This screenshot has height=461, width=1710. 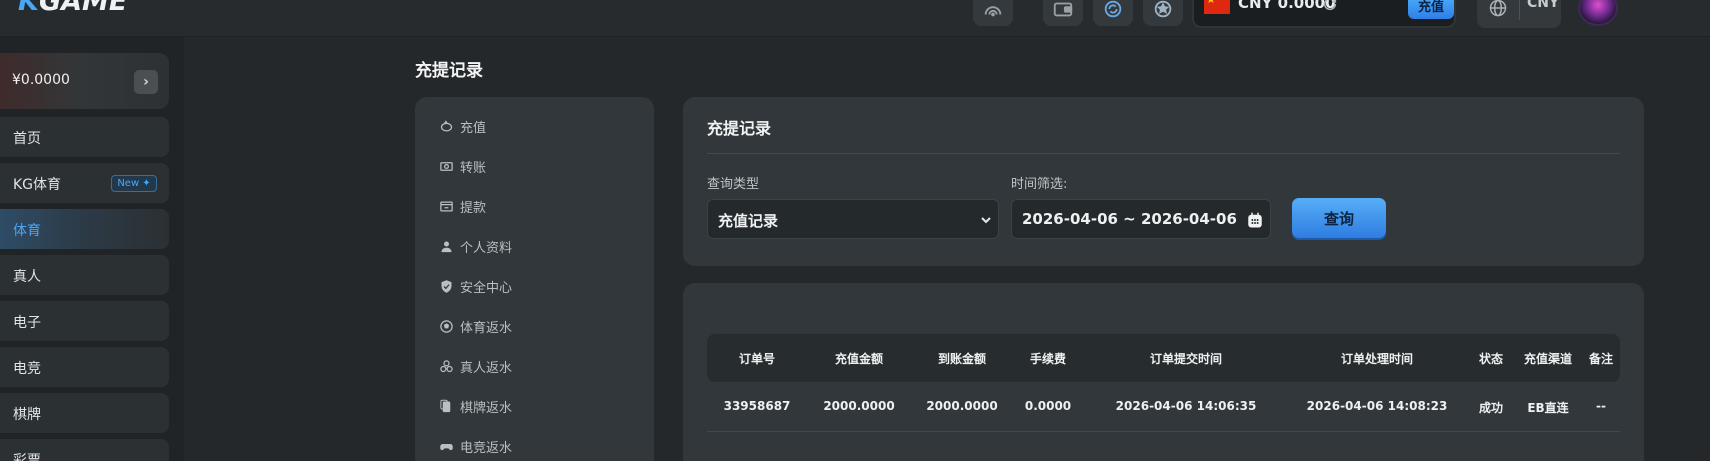 I want to click on column-header: 订单提交时间, so click(x=1186, y=359).